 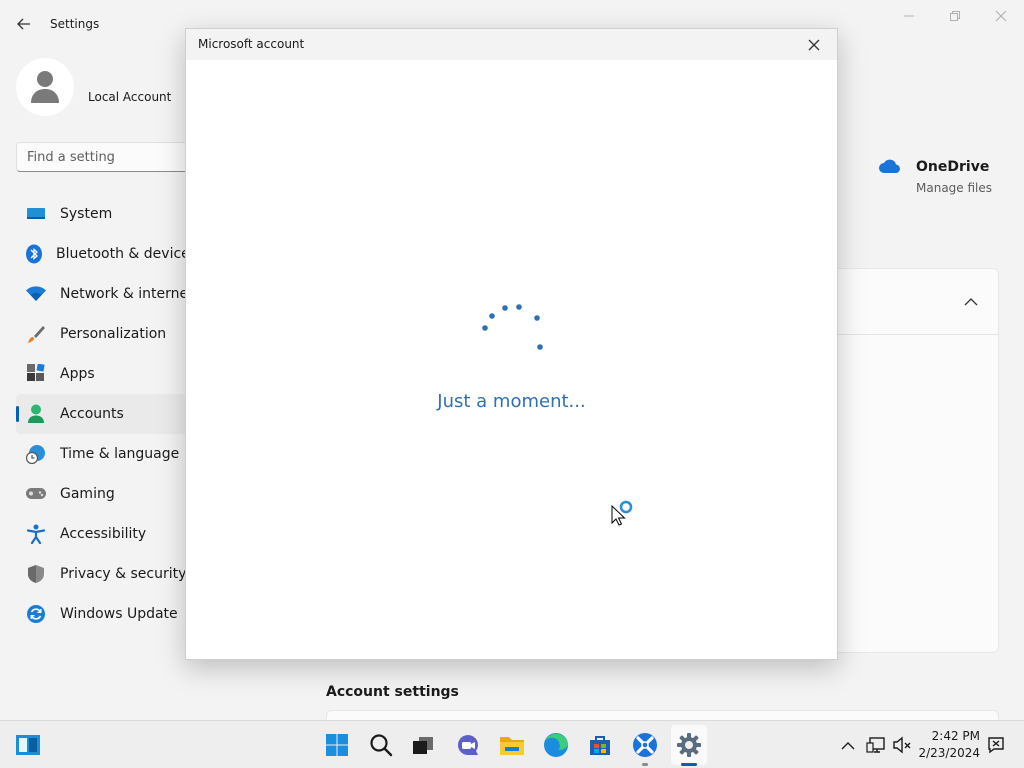 What do you see at coordinates (75, 24) in the screenshot?
I see `app-title: Settings` at bounding box center [75, 24].